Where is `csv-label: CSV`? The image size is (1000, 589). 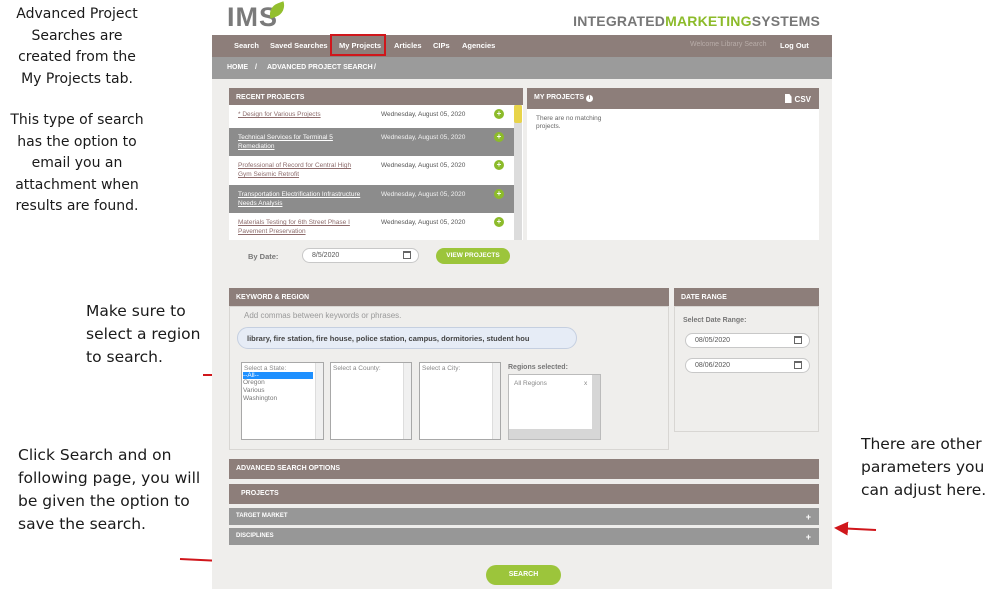 csv-label: CSV is located at coordinates (802, 99).